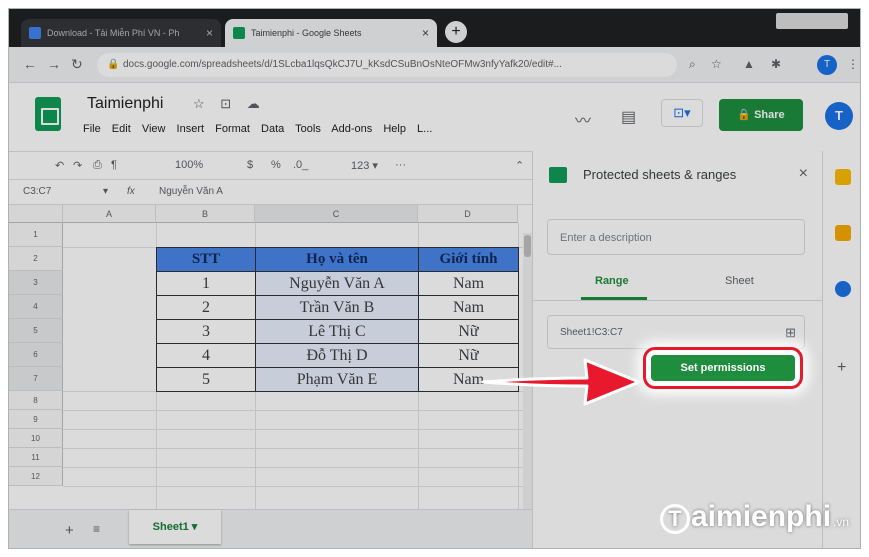 The image size is (869, 557). I want to click on panel-title: Protected sheets & ranges, so click(660, 174).